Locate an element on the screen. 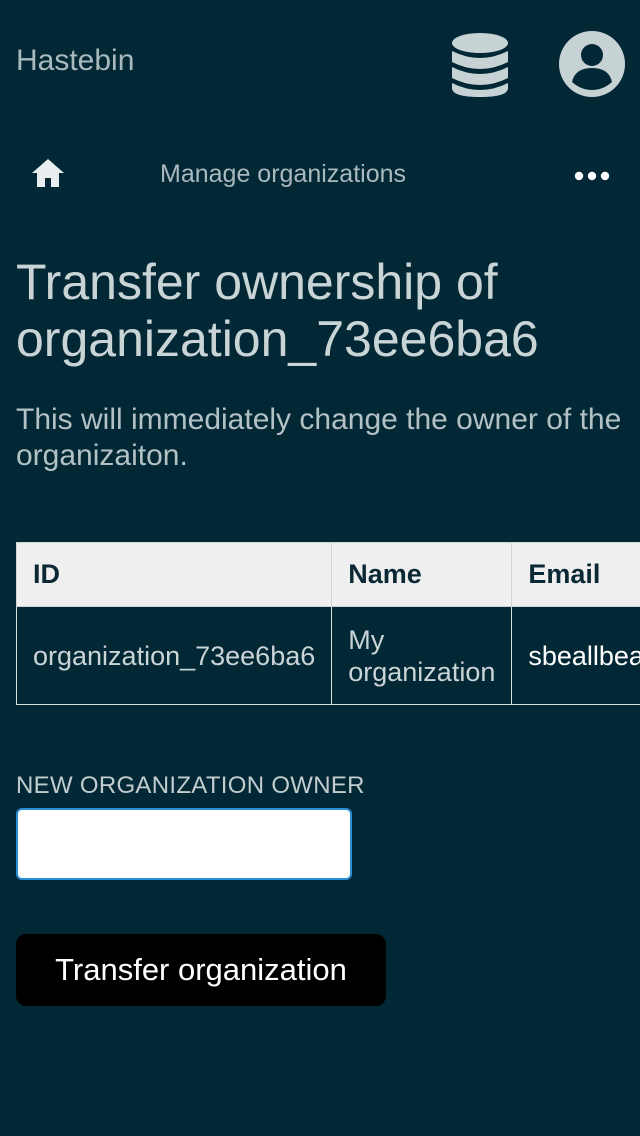 The height and width of the screenshot is (1136, 640). user-circle-icon is located at coordinates (592, 64).